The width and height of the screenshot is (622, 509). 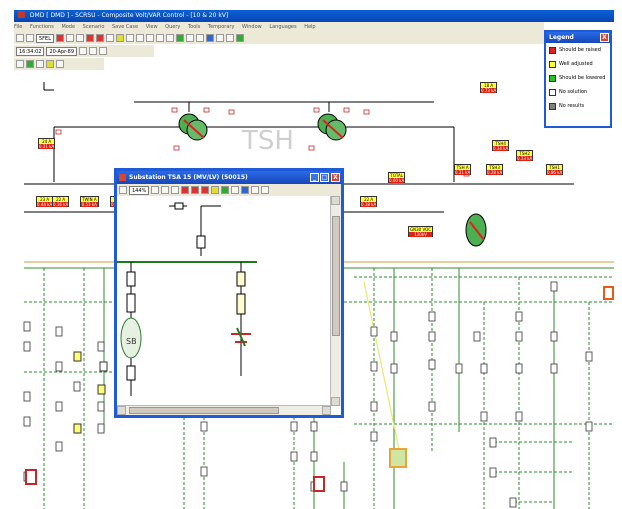 I want to click on text-icon, so click(x=220, y=38).